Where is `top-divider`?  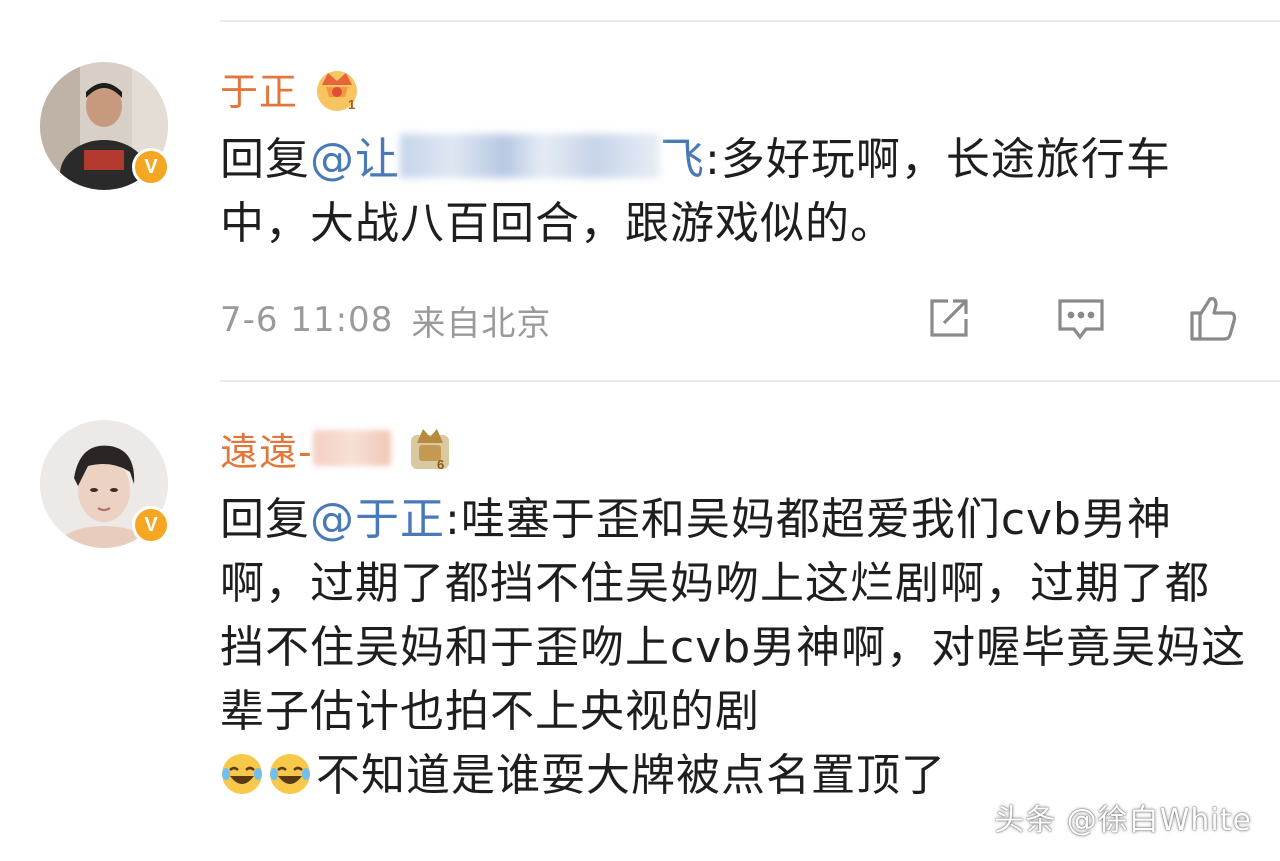 top-divider is located at coordinates (750, 21).